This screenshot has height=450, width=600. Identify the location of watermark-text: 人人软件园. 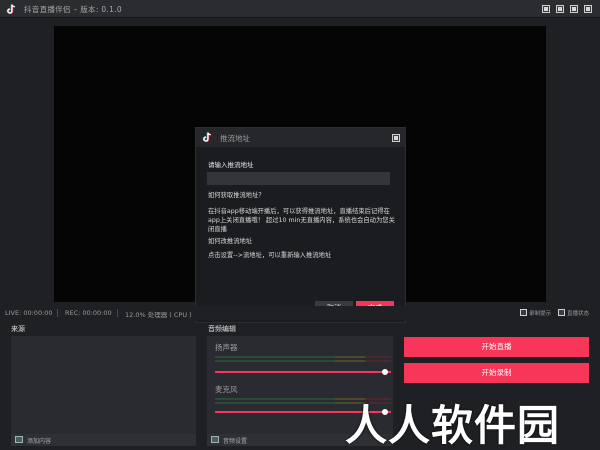
(453, 425).